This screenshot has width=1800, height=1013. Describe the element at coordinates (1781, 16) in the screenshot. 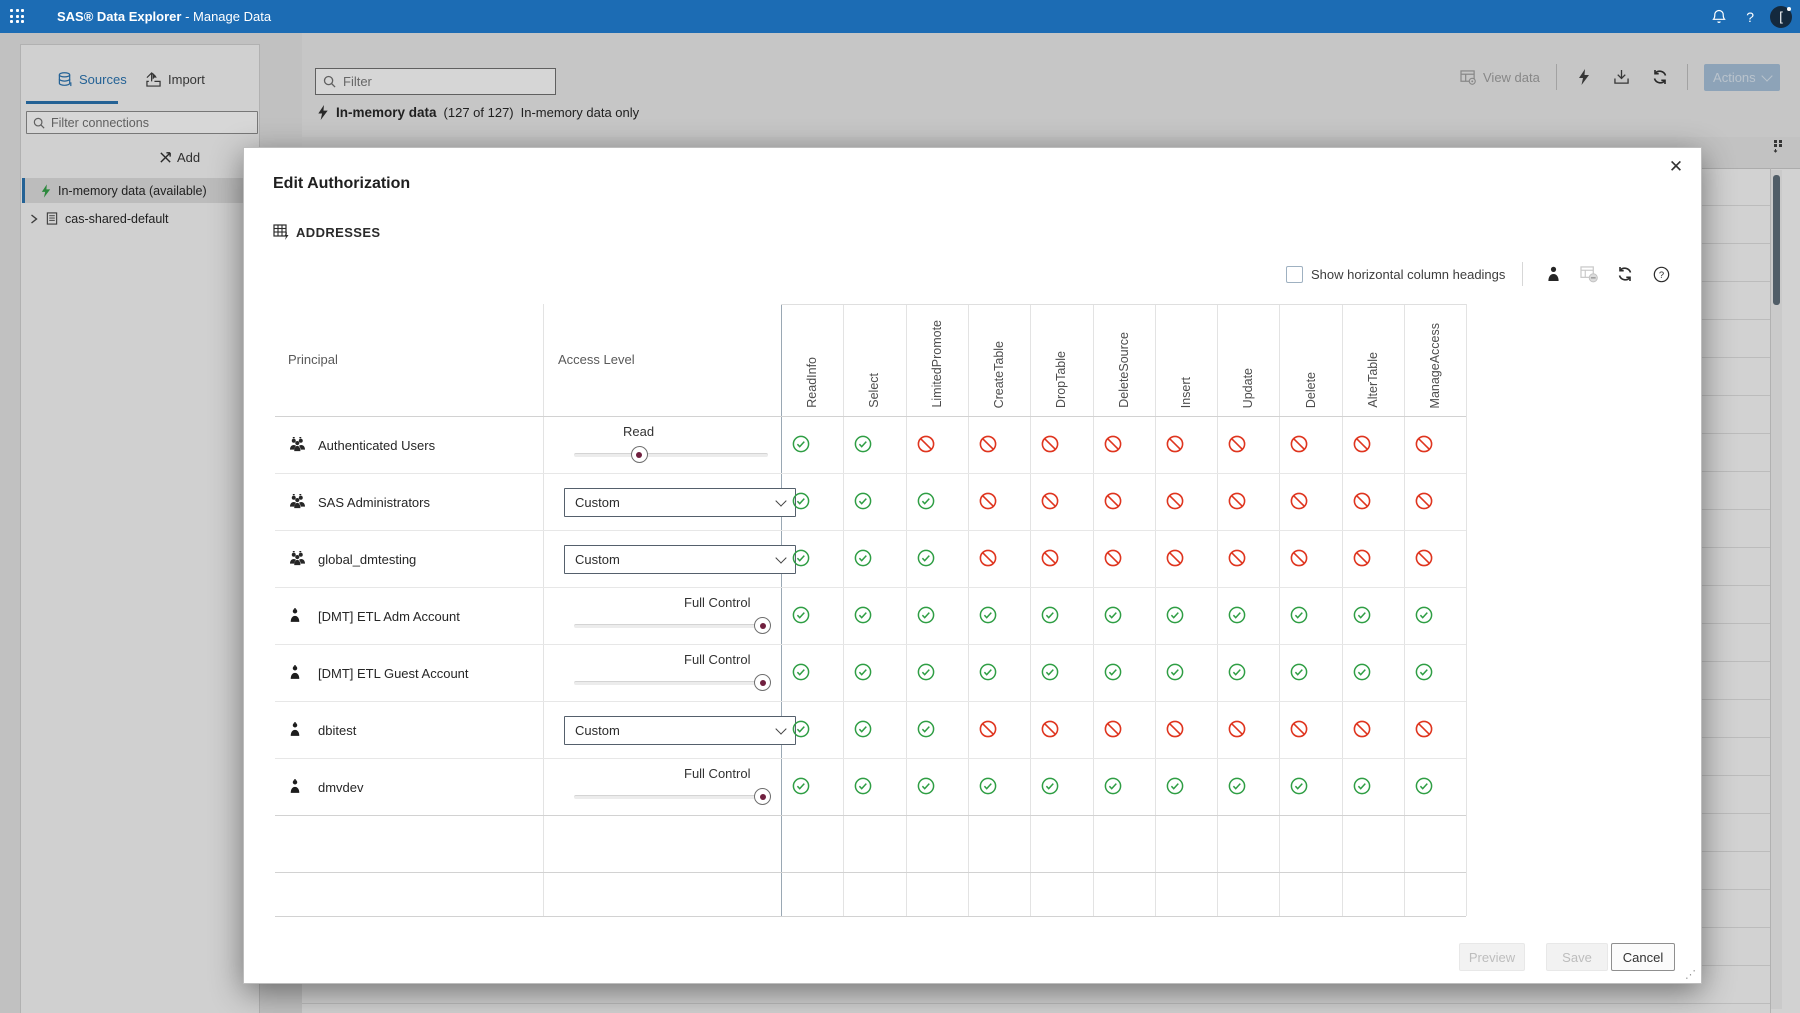

I see `user-avatar: [` at that location.